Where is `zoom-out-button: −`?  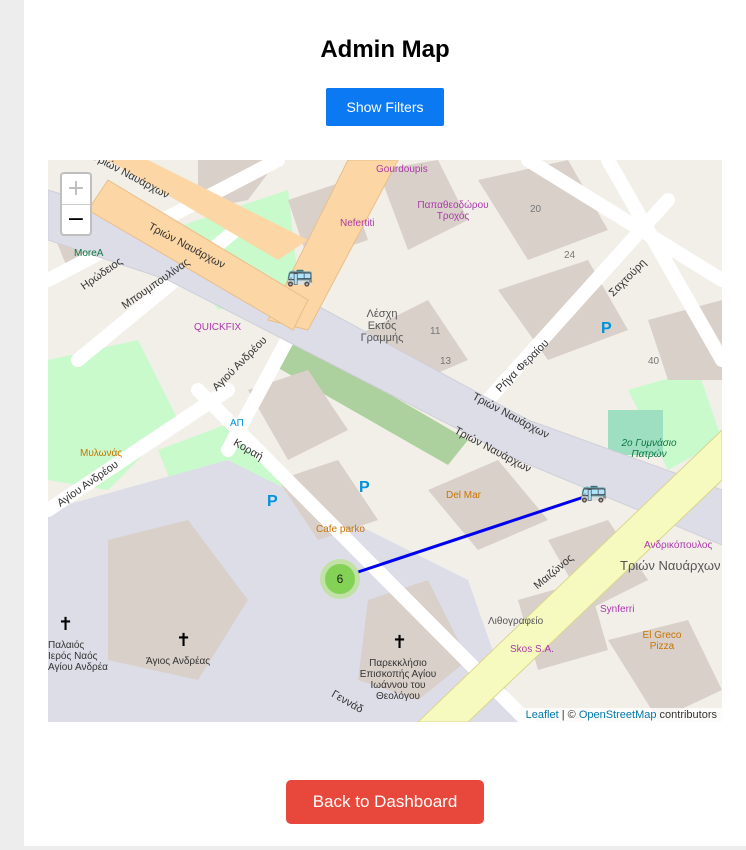 zoom-out-button: − is located at coordinates (76, 220).